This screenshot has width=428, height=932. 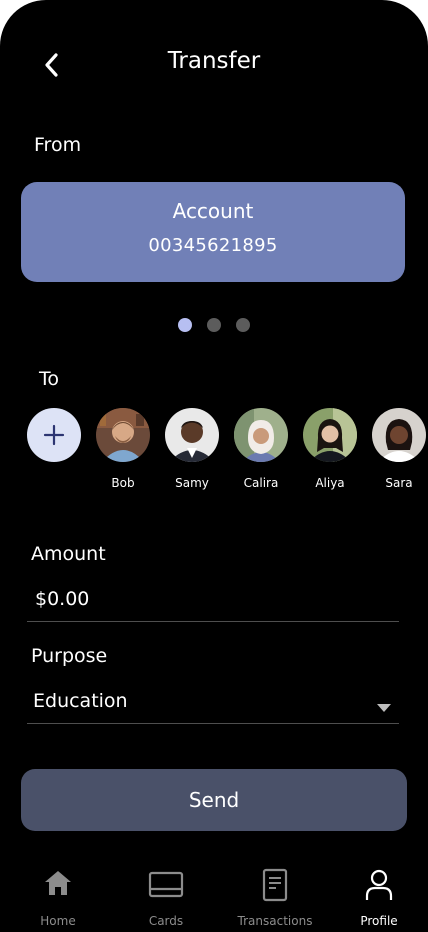 I want to click on contact-aliya: Aliya, so click(x=330, y=449).